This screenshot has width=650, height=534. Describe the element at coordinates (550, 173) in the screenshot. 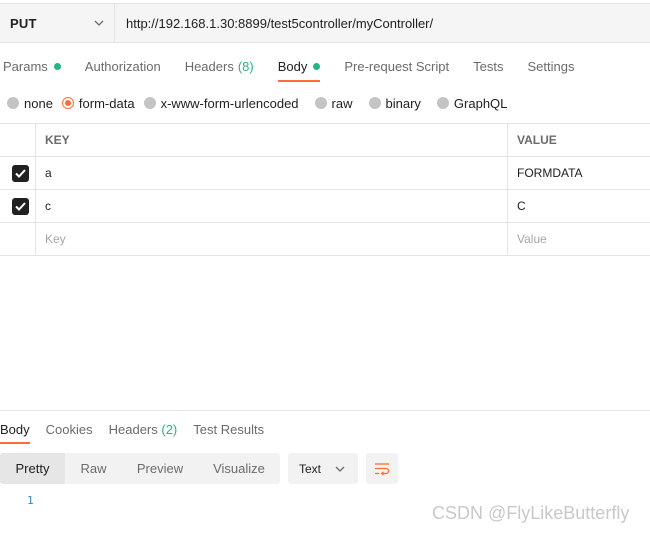

I see `value-text: FORMDATA` at that location.